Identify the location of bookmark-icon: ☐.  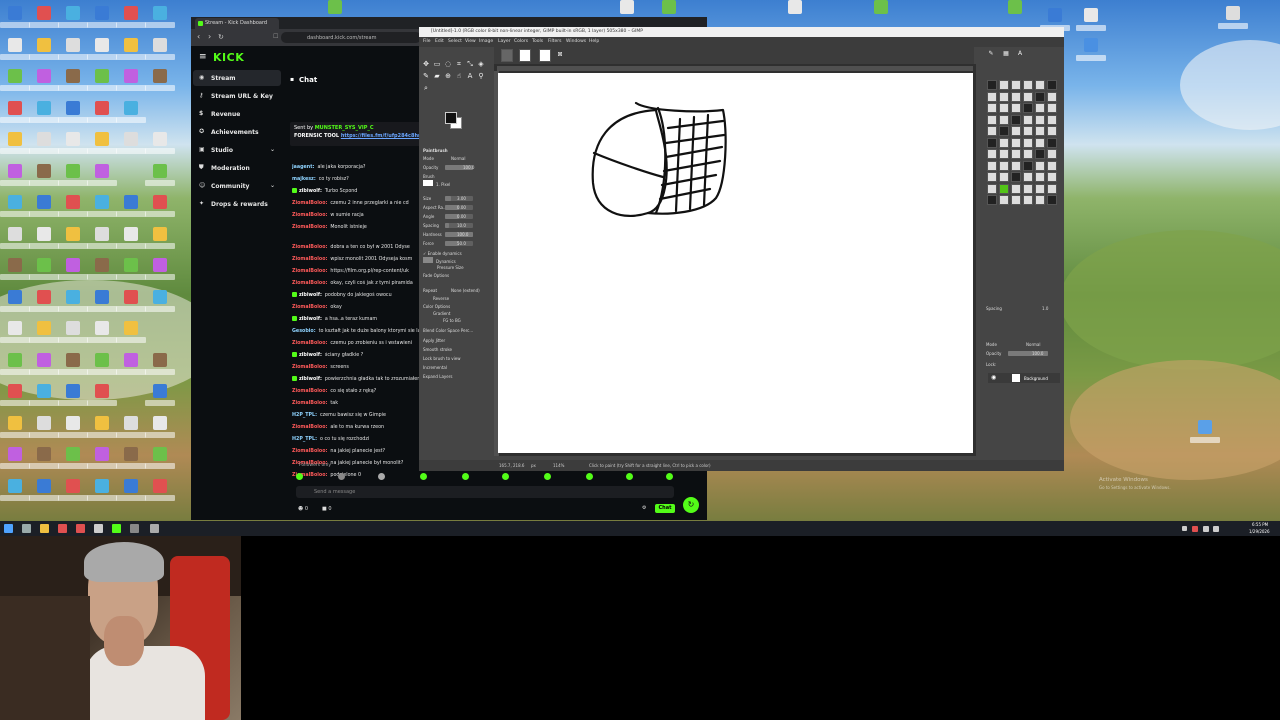
(275, 37).